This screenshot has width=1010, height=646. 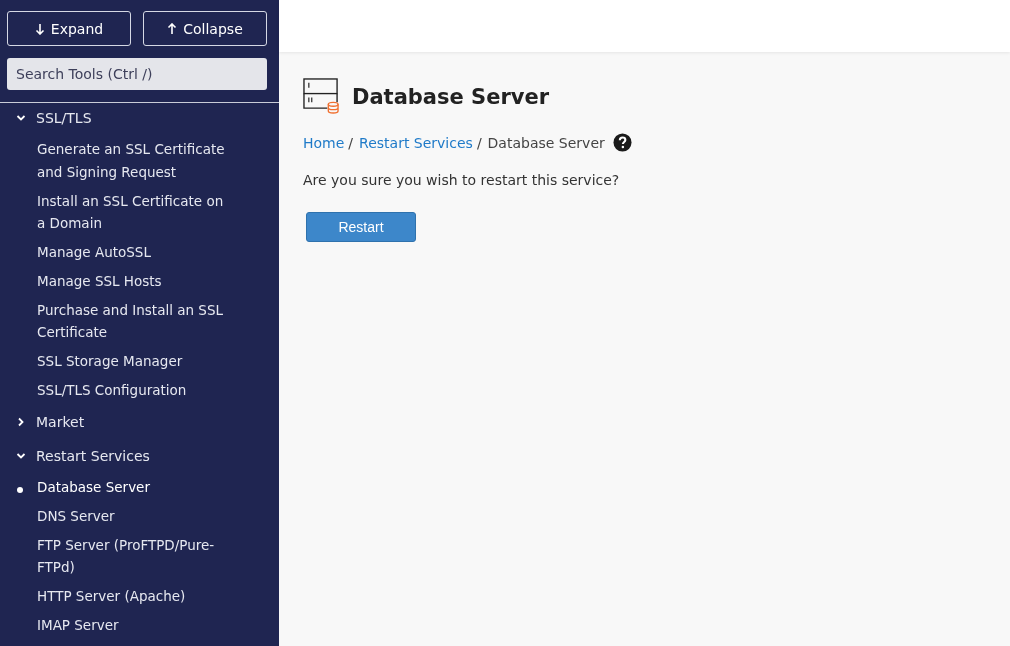 I want to click on page-title: Database Server, so click(x=451, y=96).